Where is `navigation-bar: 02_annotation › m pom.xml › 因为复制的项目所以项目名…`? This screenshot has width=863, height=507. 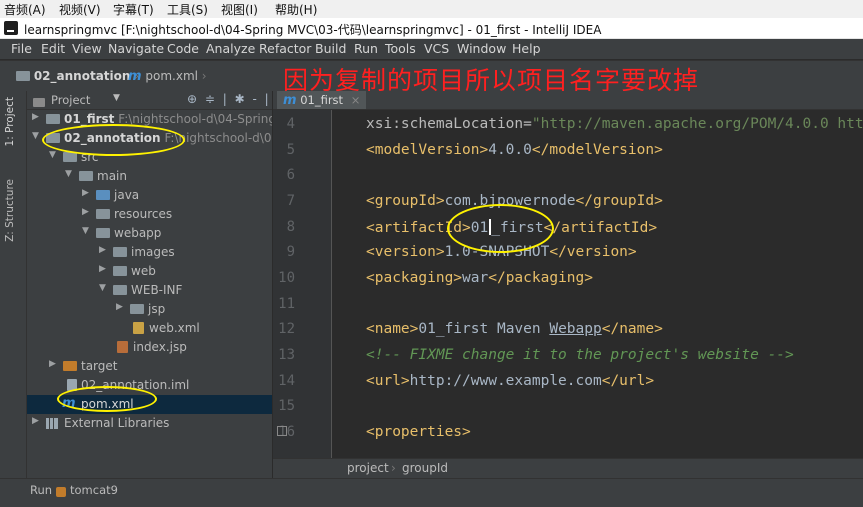
navigation-bar: 02_annotation › m pom.xml › 因为复制的项目所以项目名… is located at coordinates (431, 77).